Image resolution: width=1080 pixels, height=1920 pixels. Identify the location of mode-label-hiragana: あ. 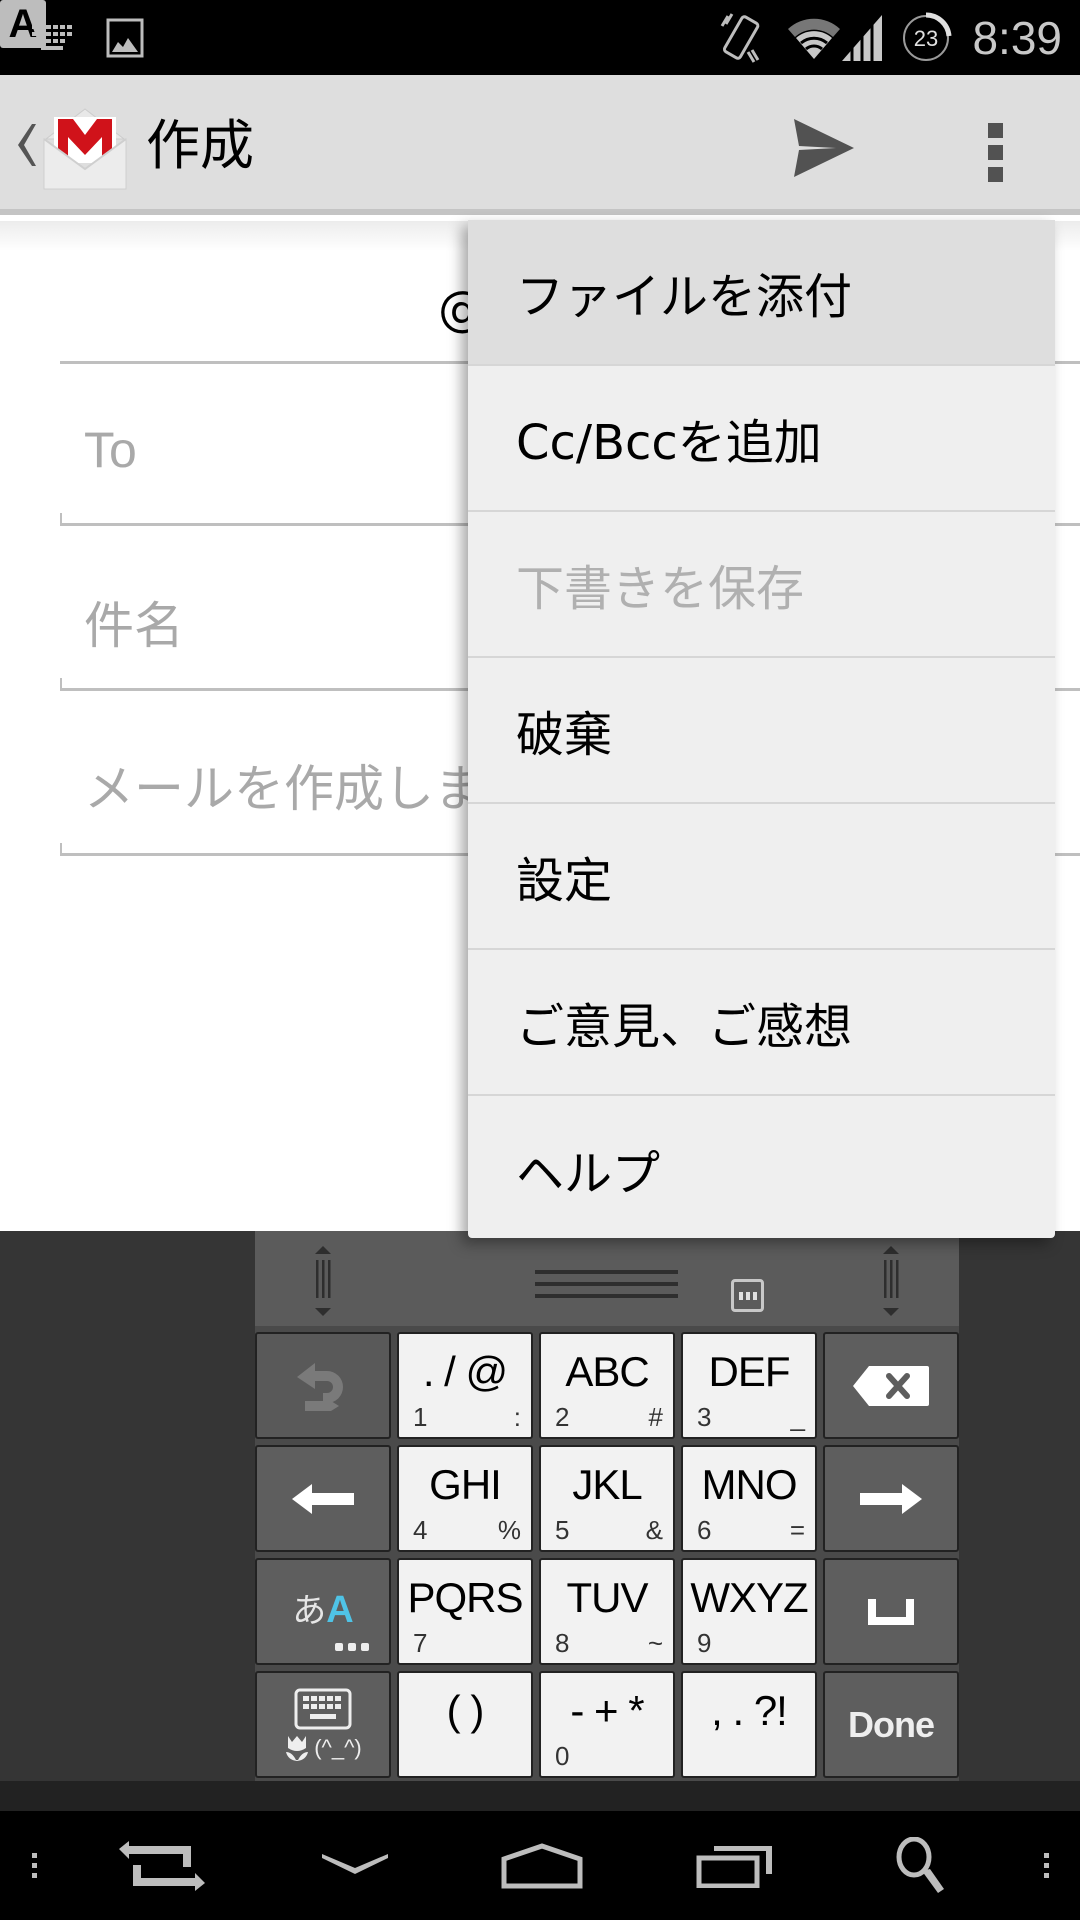
(309, 1611).